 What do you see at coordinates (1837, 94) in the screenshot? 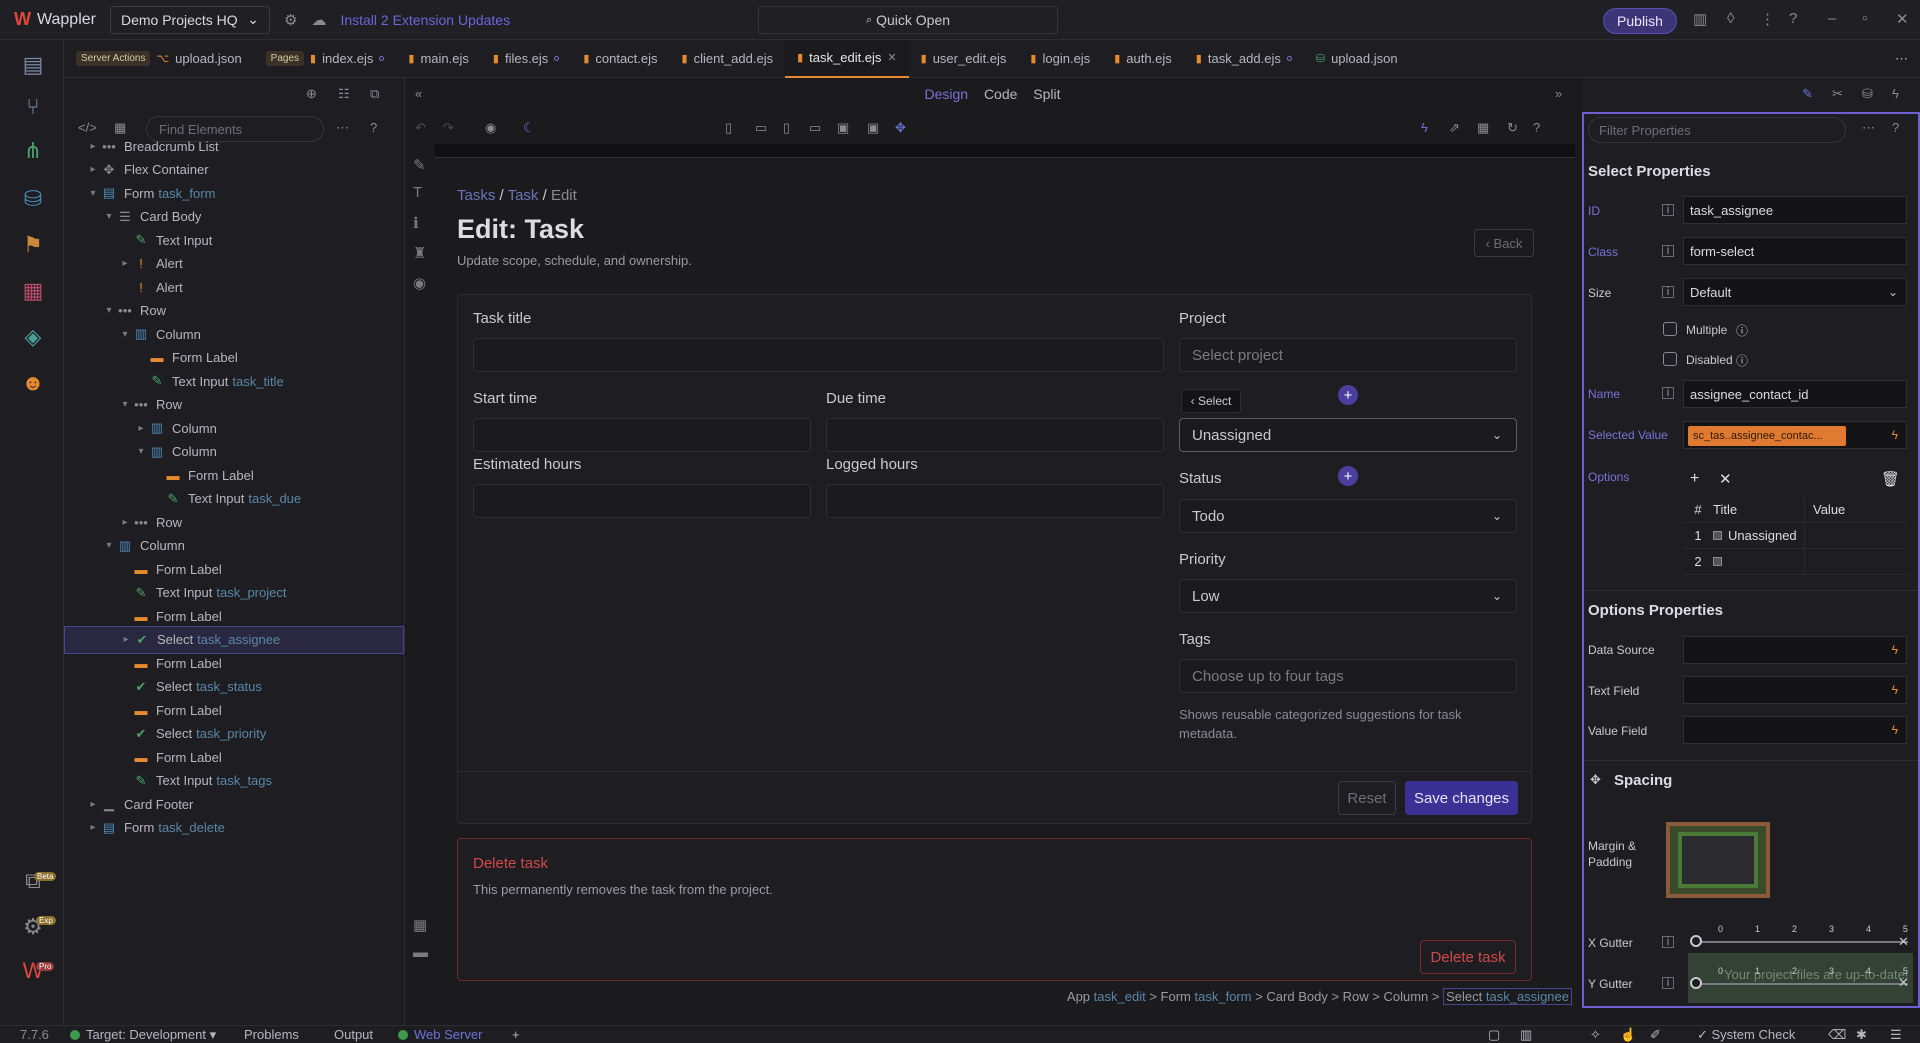
I see `tools-icon: ✂` at bounding box center [1837, 94].